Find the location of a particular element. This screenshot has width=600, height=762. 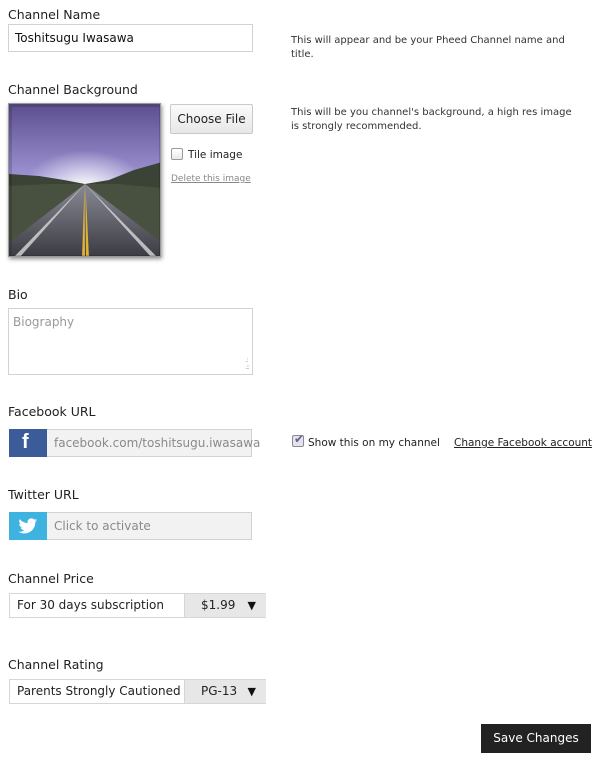

rating-selected-value: PG-13 is located at coordinates (219, 691).